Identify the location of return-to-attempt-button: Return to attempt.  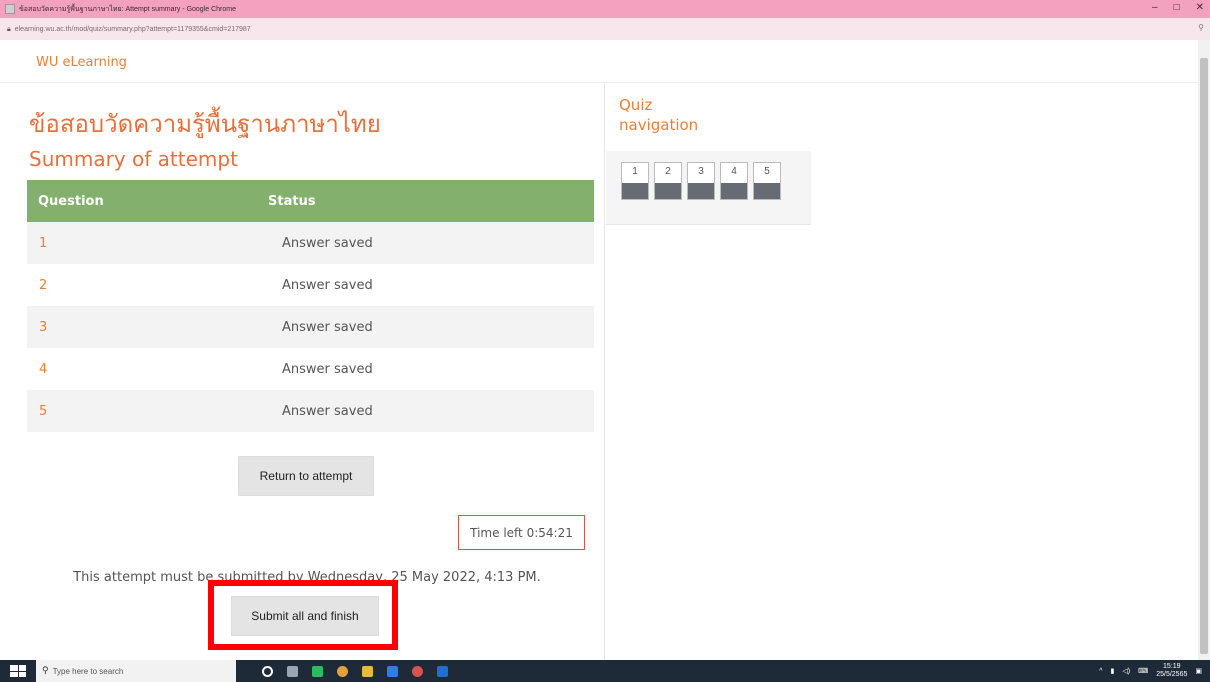
(306, 476).